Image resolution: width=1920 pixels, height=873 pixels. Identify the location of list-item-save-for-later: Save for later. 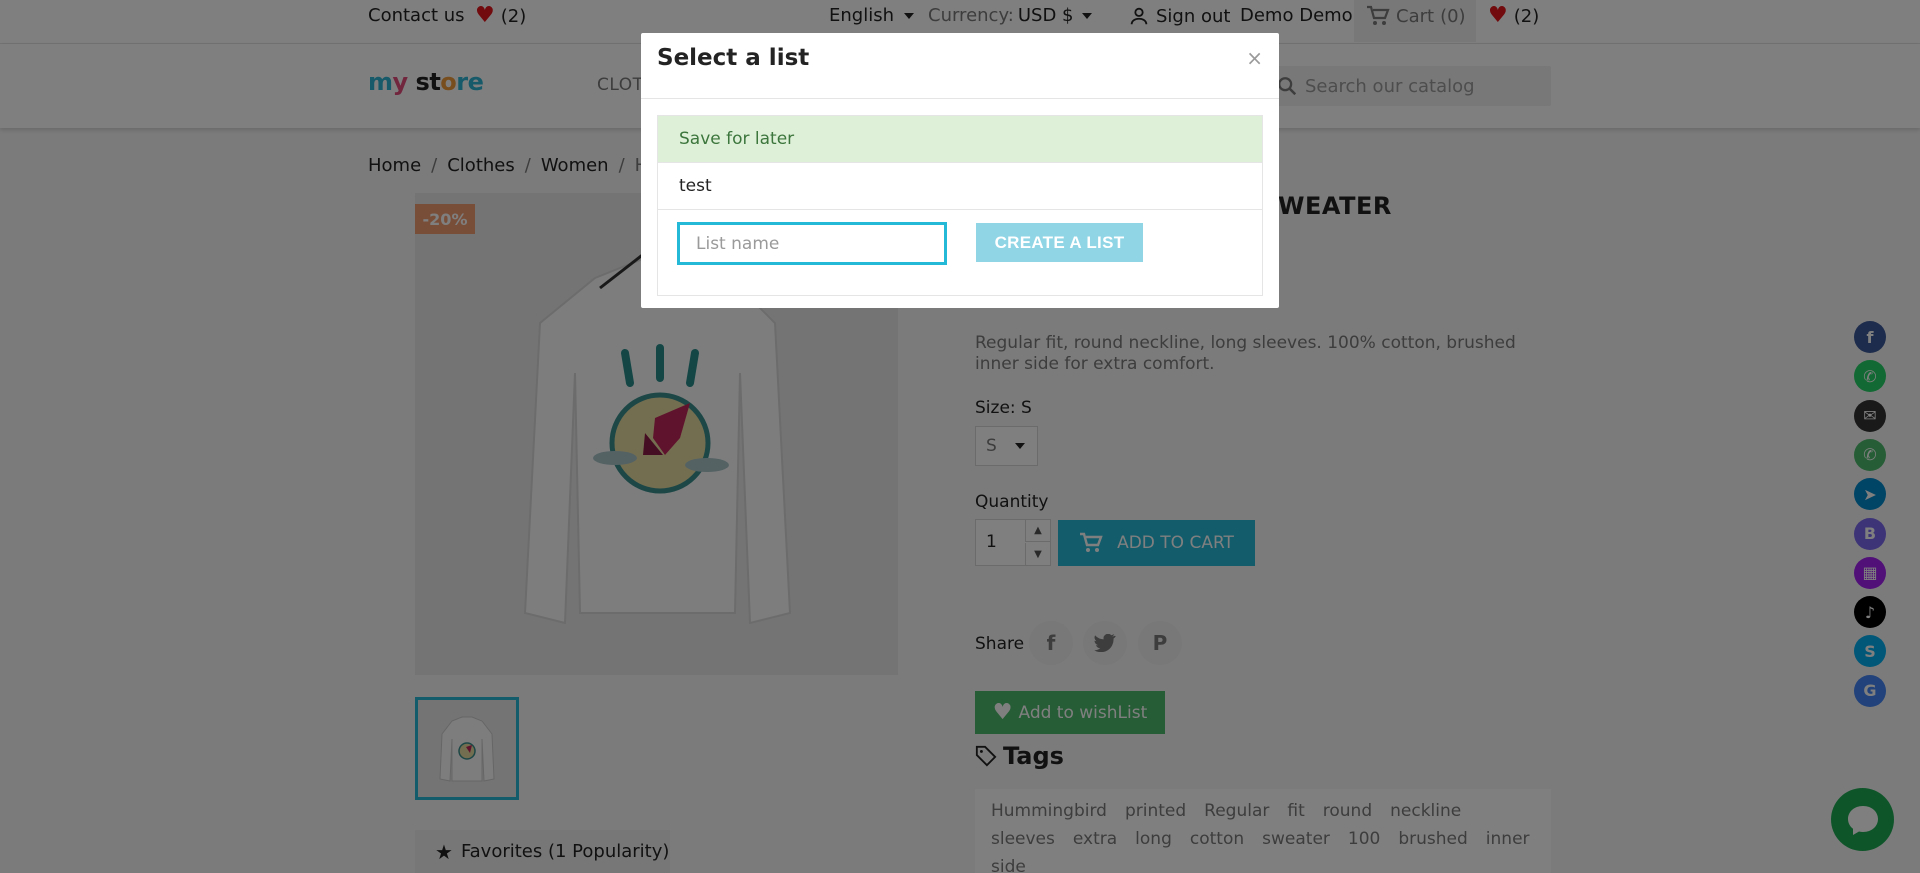
(960, 139).